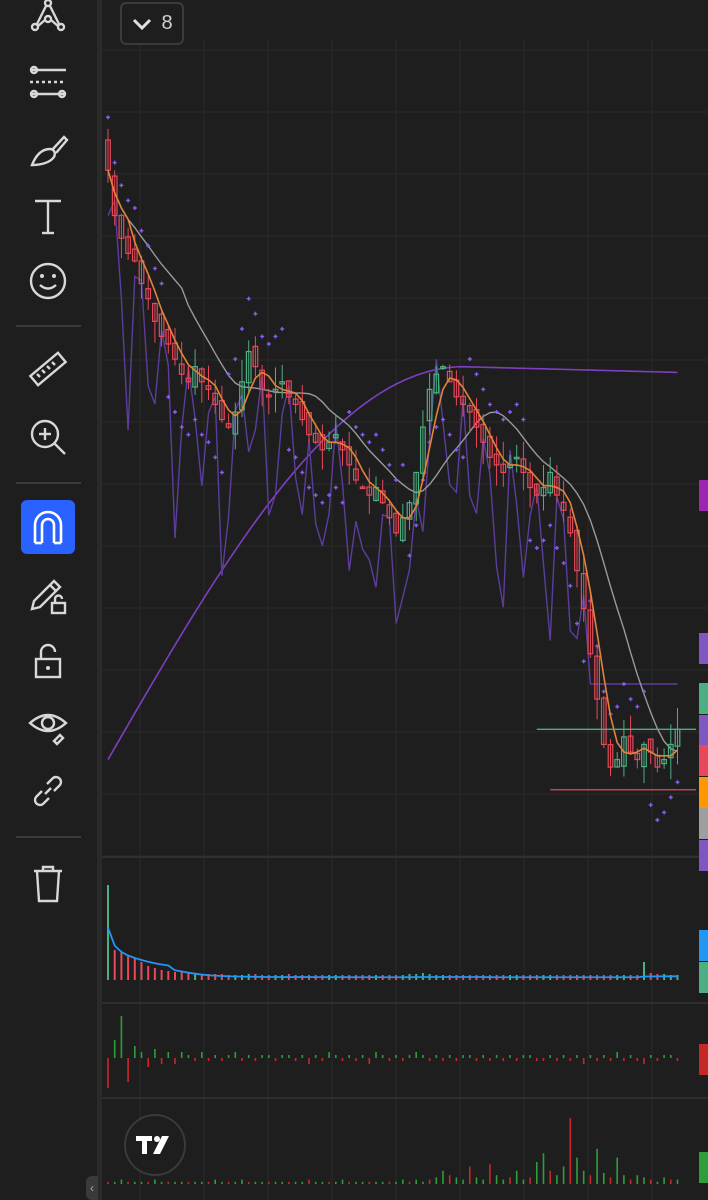 Image resolution: width=708 pixels, height=1200 pixels. I want to click on lock-all-tool, so click(48, 661).